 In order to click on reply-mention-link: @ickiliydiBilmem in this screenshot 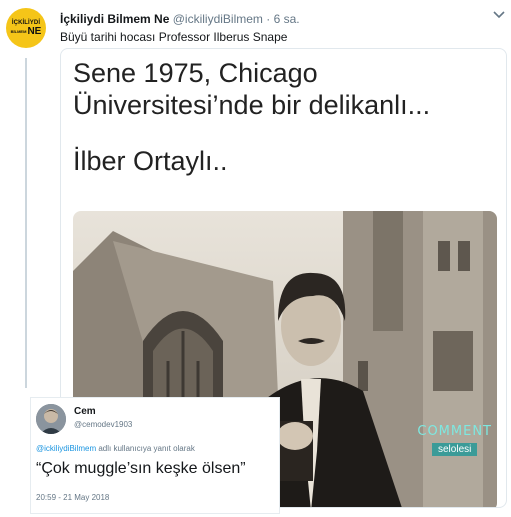, I will do `click(66, 448)`.